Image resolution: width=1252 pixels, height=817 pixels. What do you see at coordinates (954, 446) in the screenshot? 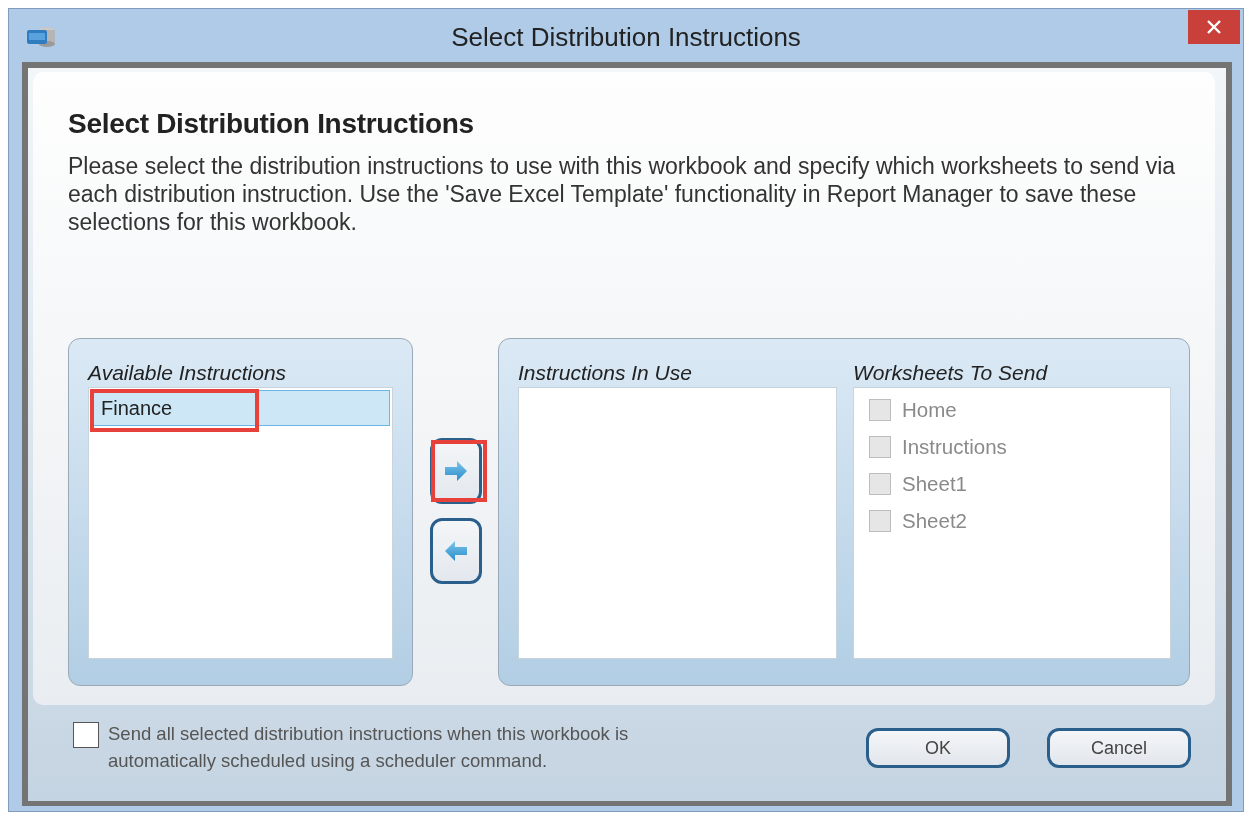
I see `worksheet-label: Instructions` at bounding box center [954, 446].